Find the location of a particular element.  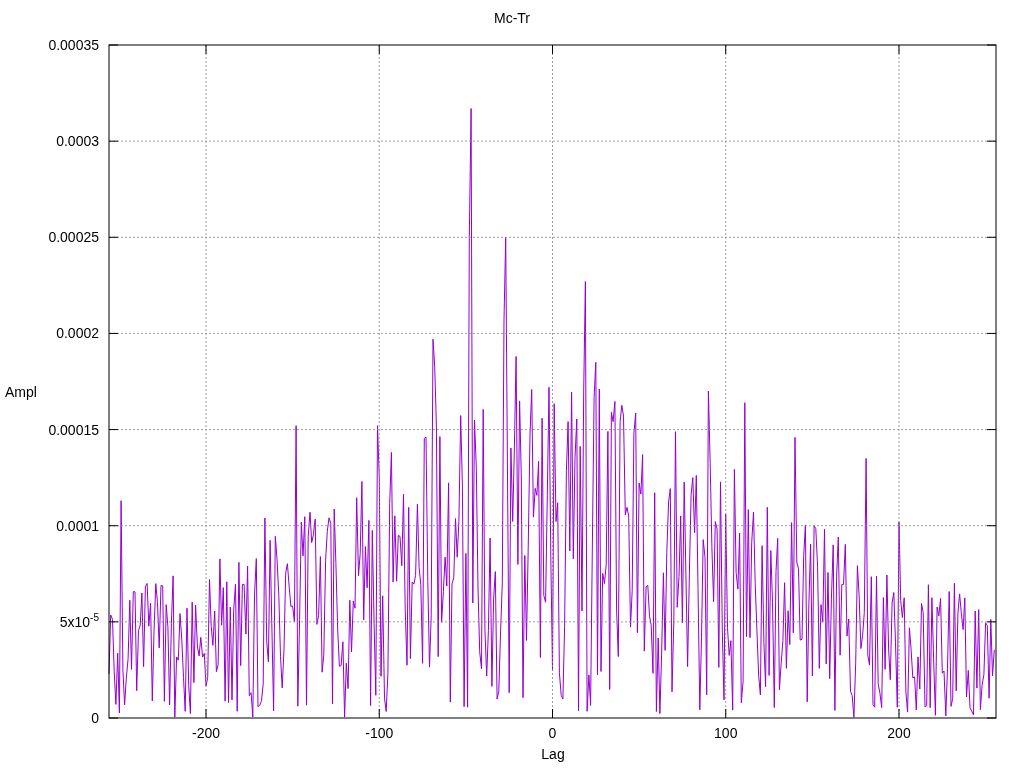

y-tick-label: 0.00015 is located at coordinates (73, 429).